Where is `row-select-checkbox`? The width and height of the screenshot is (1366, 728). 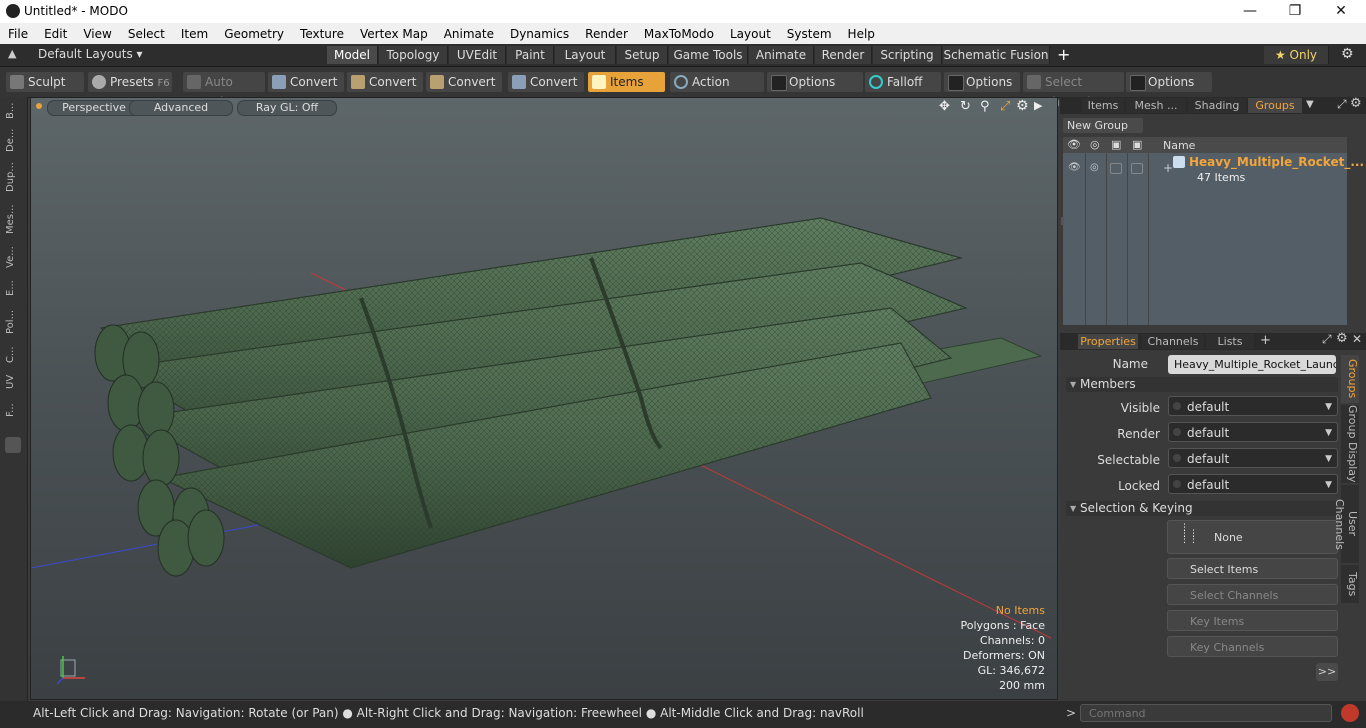
row-select-checkbox is located at coordinates (1137, 168).